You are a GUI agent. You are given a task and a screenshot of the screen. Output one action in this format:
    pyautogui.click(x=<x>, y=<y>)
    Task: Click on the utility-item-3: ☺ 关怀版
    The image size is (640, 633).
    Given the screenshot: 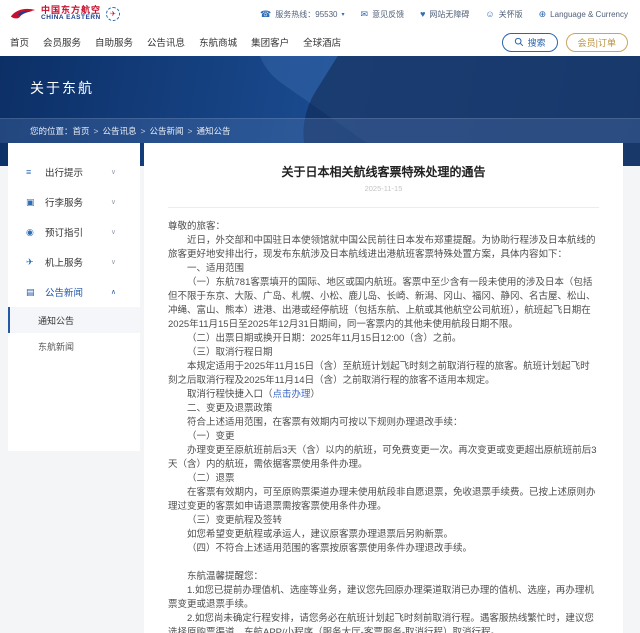 What is the action you would take?
    pyautogui.click(x=503, y=14)
    